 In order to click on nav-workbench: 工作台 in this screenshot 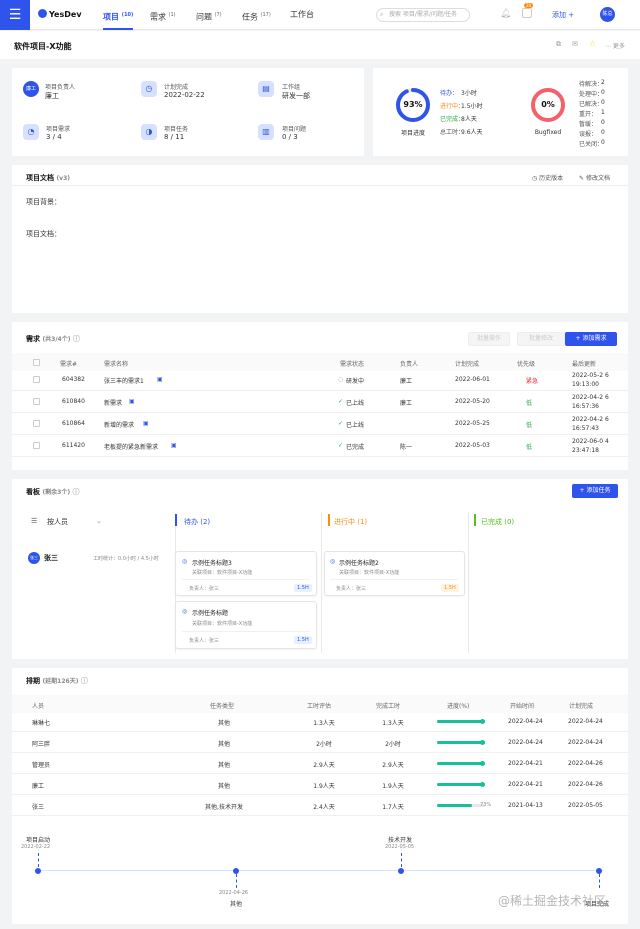, I will do `click(302, 15)`.